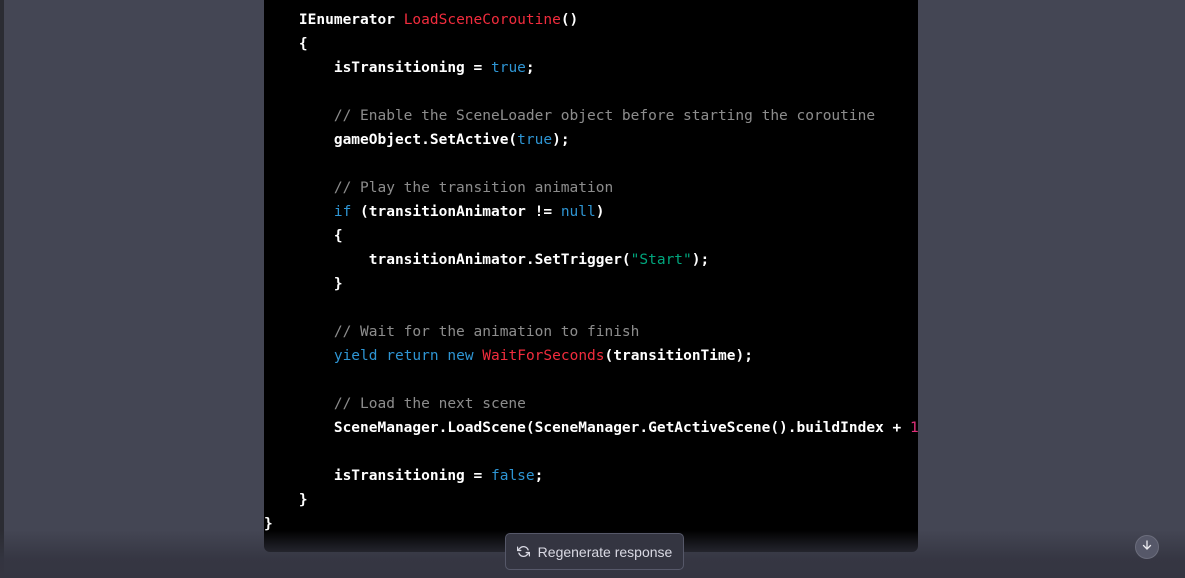 This screenshot has height=578, width=1185. I want to click on code-token-keyword: return, so click(412, 356).